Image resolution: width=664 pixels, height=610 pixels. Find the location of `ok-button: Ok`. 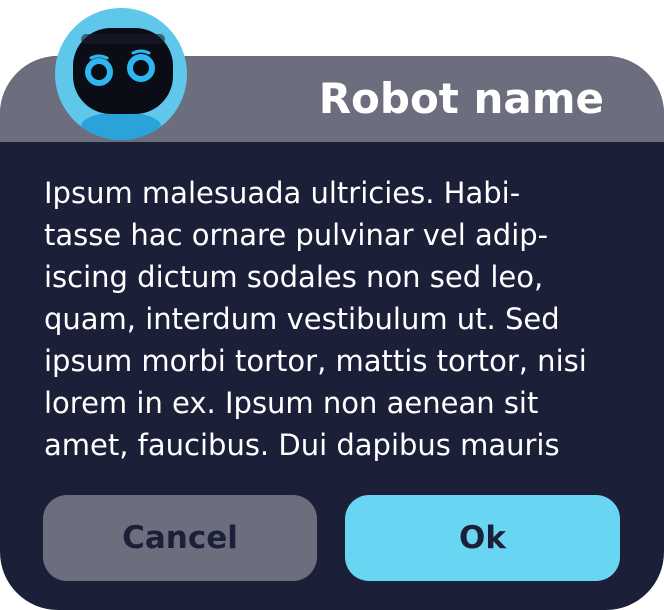

ok-button: Ok is located at coordinates (482, 538).